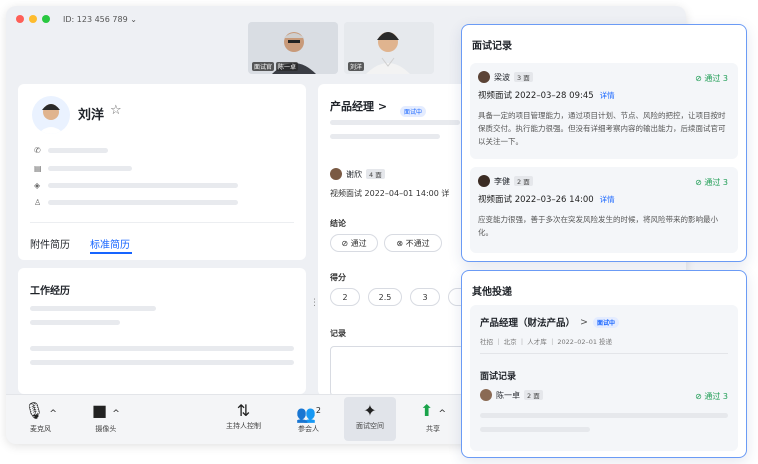 This screenshot has height=464, width=758. What do you see at coordinates (354, 243) in the screenshot?
I see `pass-option: ⊘ 通过` at bounding box center [354, 243].